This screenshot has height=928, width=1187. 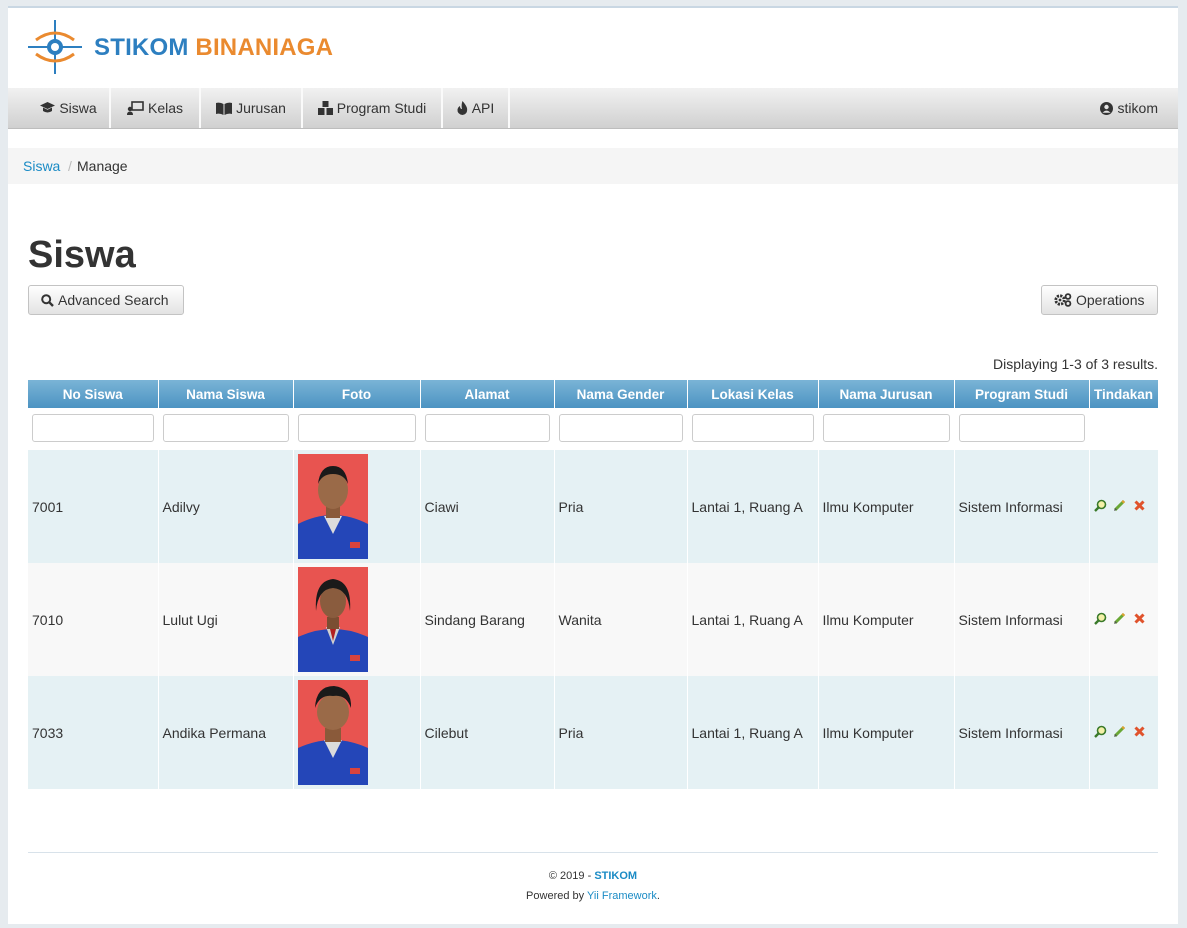 I want to click on filter-no-siswa-input, so click(x=93, y=428).